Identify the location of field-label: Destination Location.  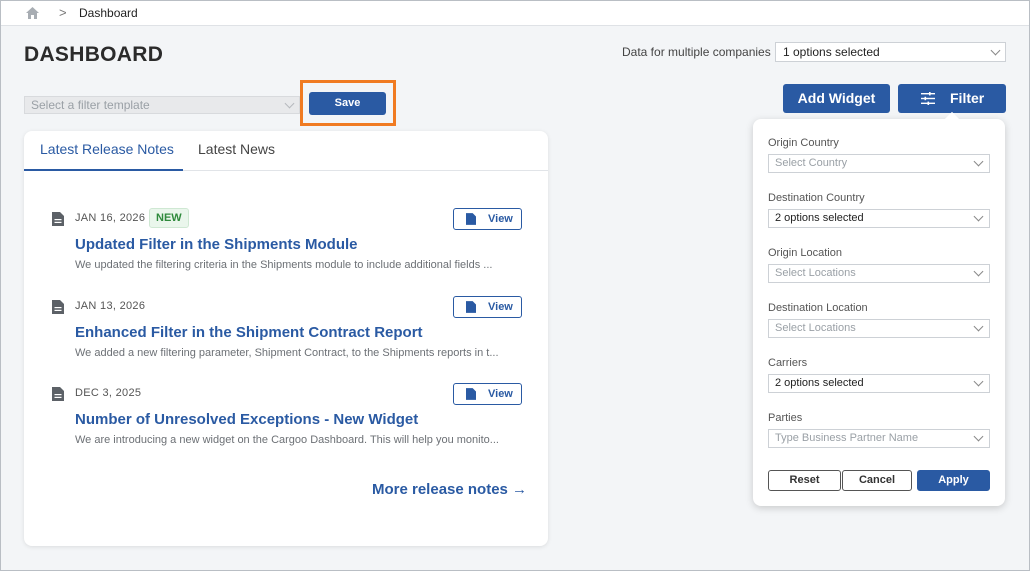
(818, 308).